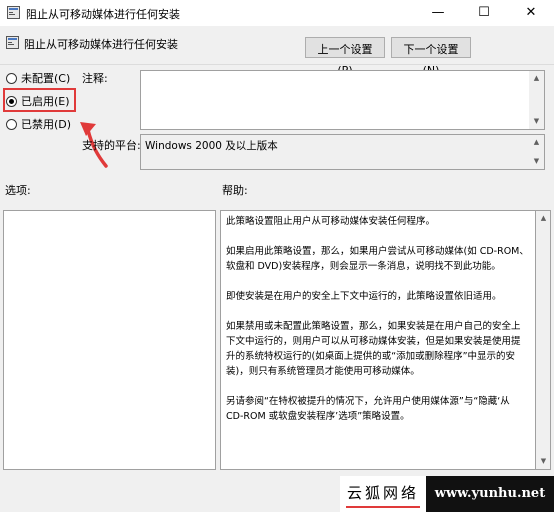 This screenshot has height=512, width=554. I want to click on help-scrollbar: ▲ ▼, so click(543, 340).